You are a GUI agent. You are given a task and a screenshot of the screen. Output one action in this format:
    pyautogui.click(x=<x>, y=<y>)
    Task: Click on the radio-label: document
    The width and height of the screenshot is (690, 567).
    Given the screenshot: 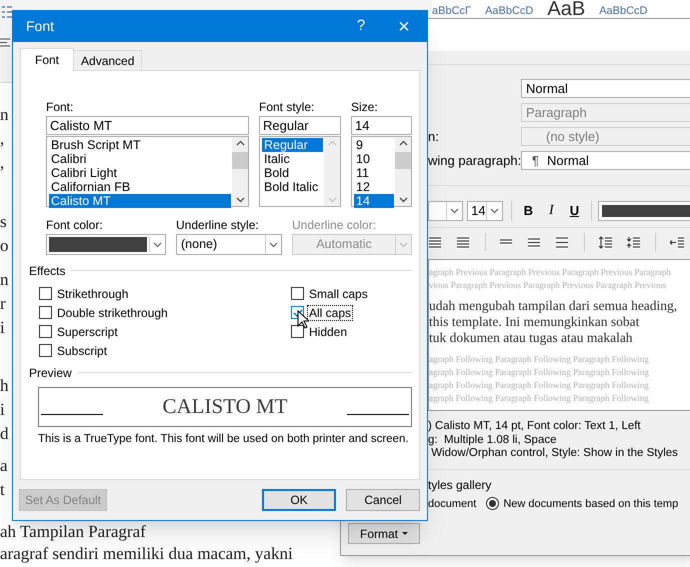 What is the action you would take?
    pyautogui.click(x=452, y=504)
    